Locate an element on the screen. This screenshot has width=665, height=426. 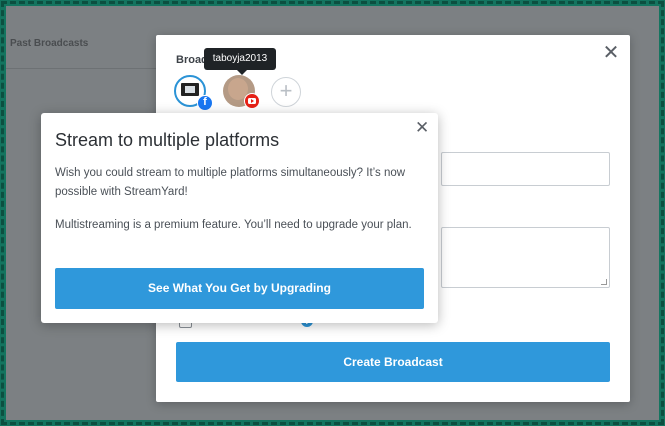
destinations-row: f + is located at coordinates (244, 93).